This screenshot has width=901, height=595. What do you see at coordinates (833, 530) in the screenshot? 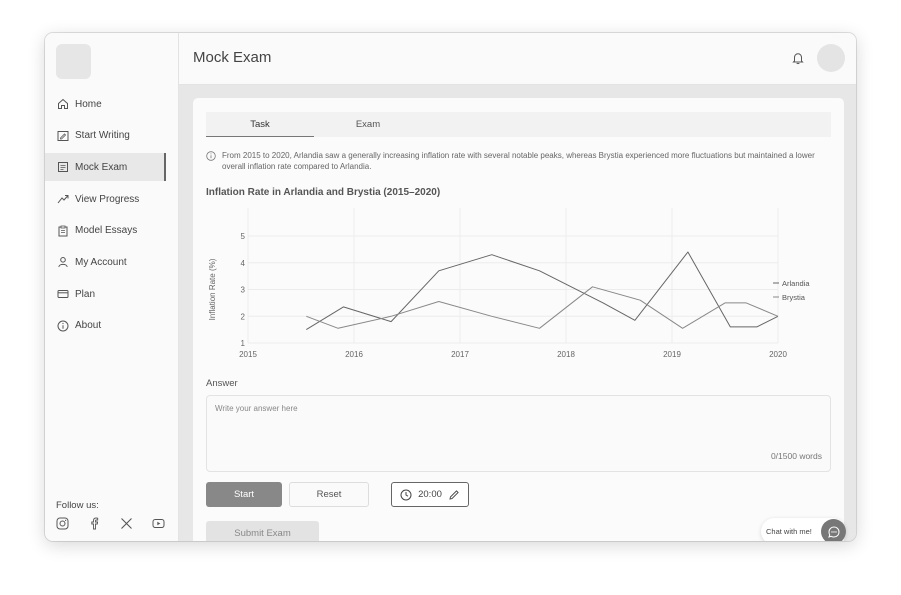
I see `chat-bubble-icon` at bounding box center [833, 530].